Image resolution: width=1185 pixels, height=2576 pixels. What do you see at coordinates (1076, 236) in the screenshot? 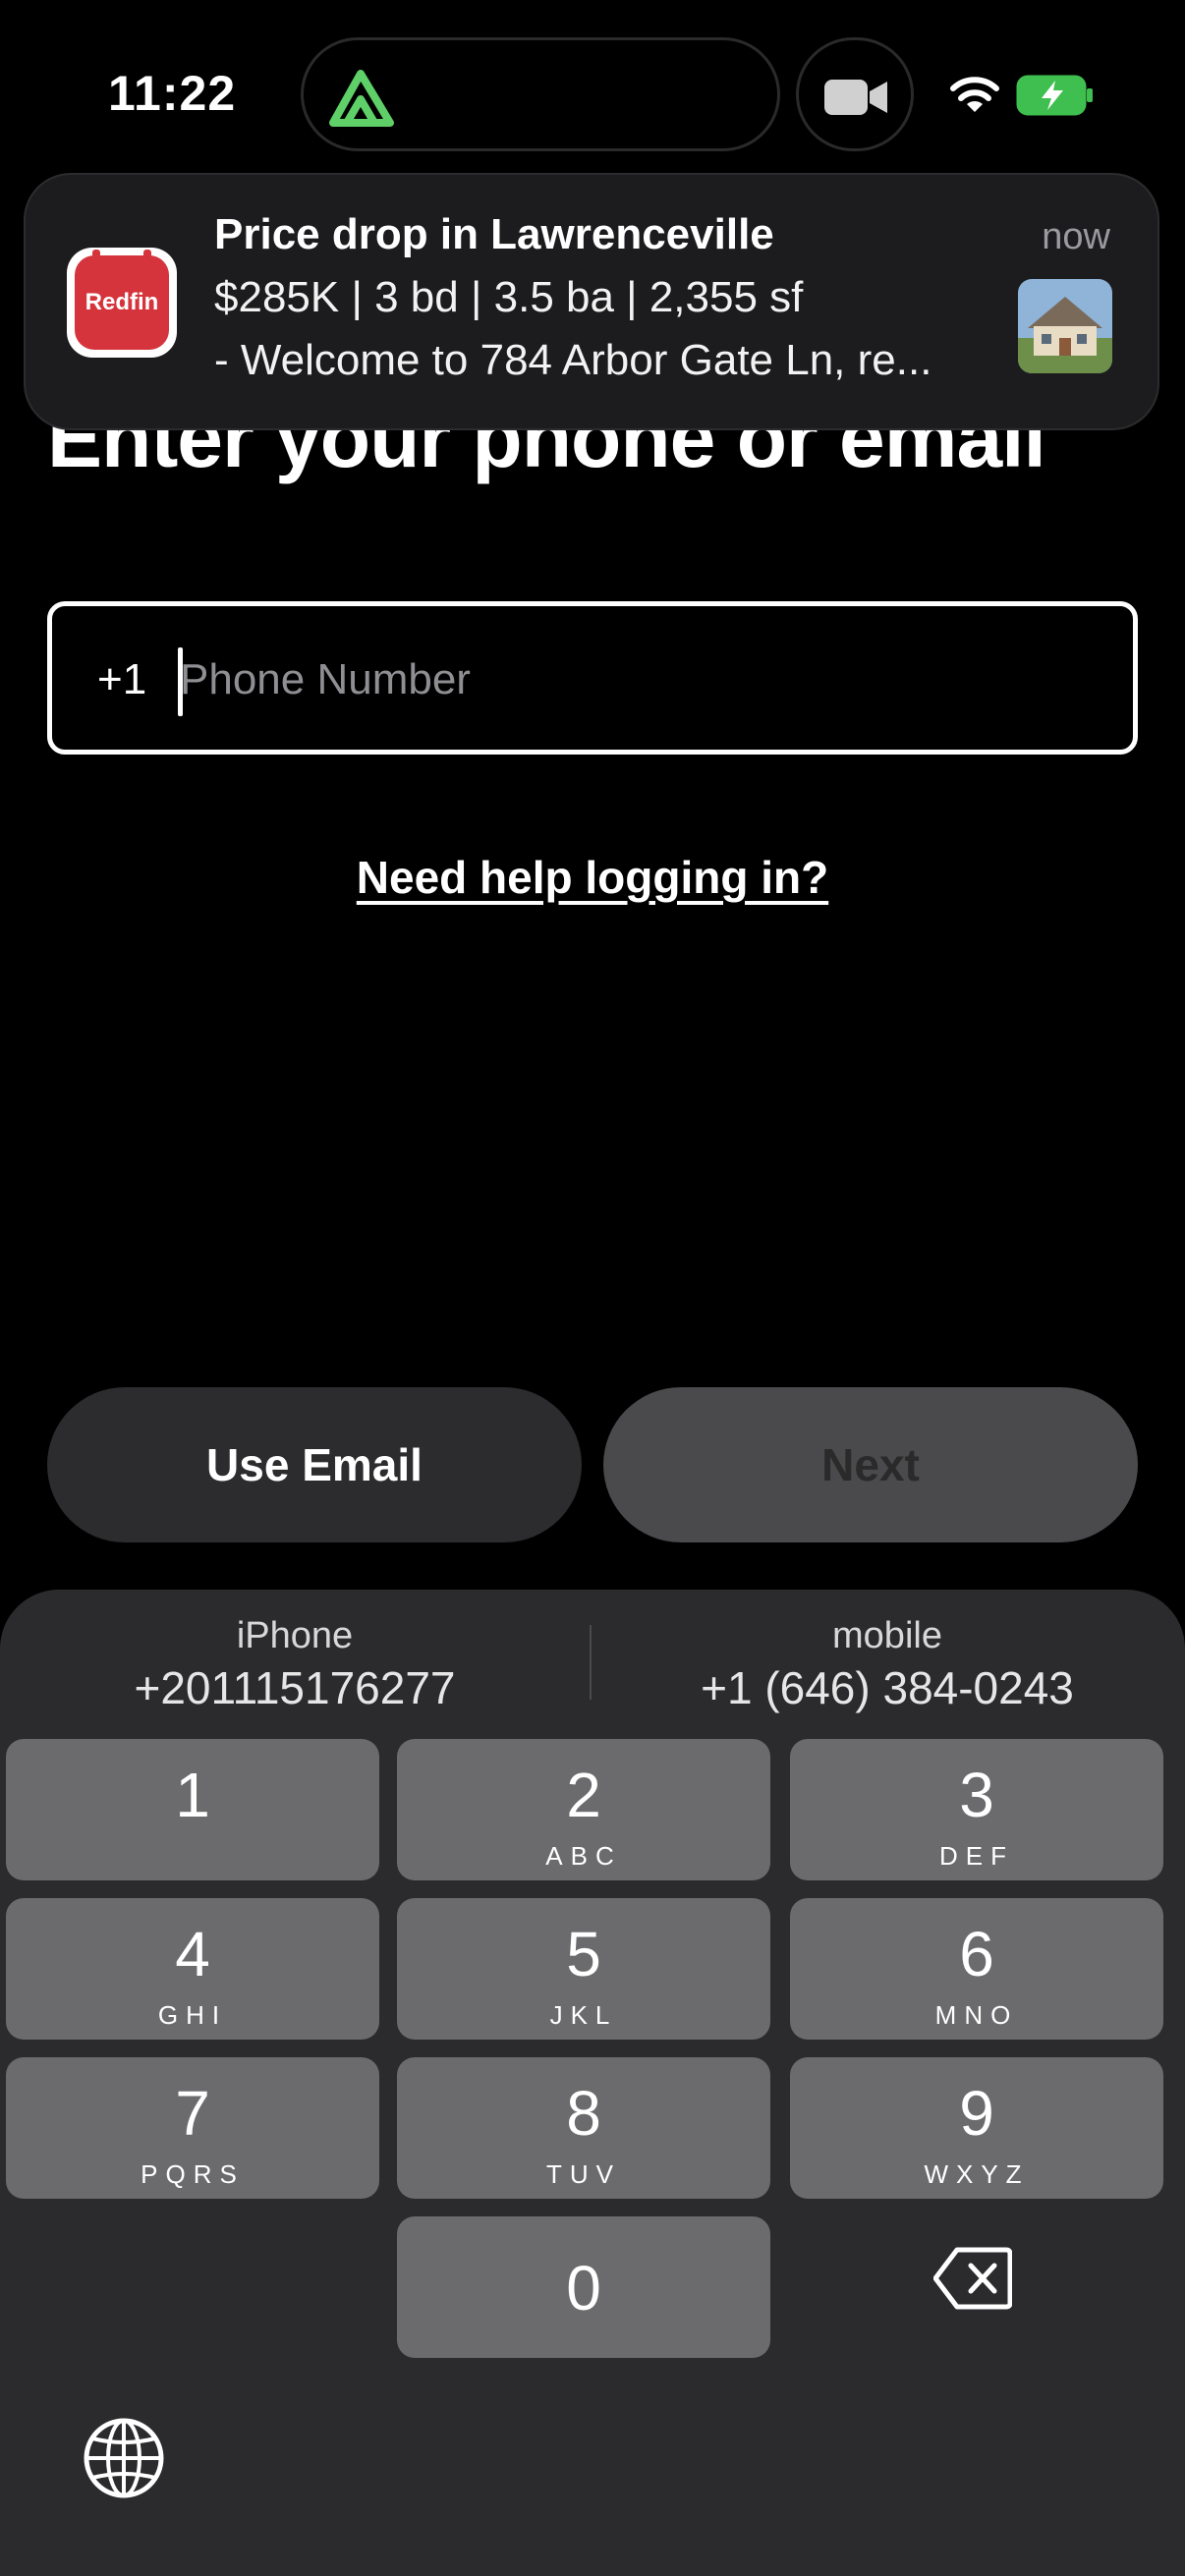
I see `notification-time: now` at bounding box center [1076, 236].